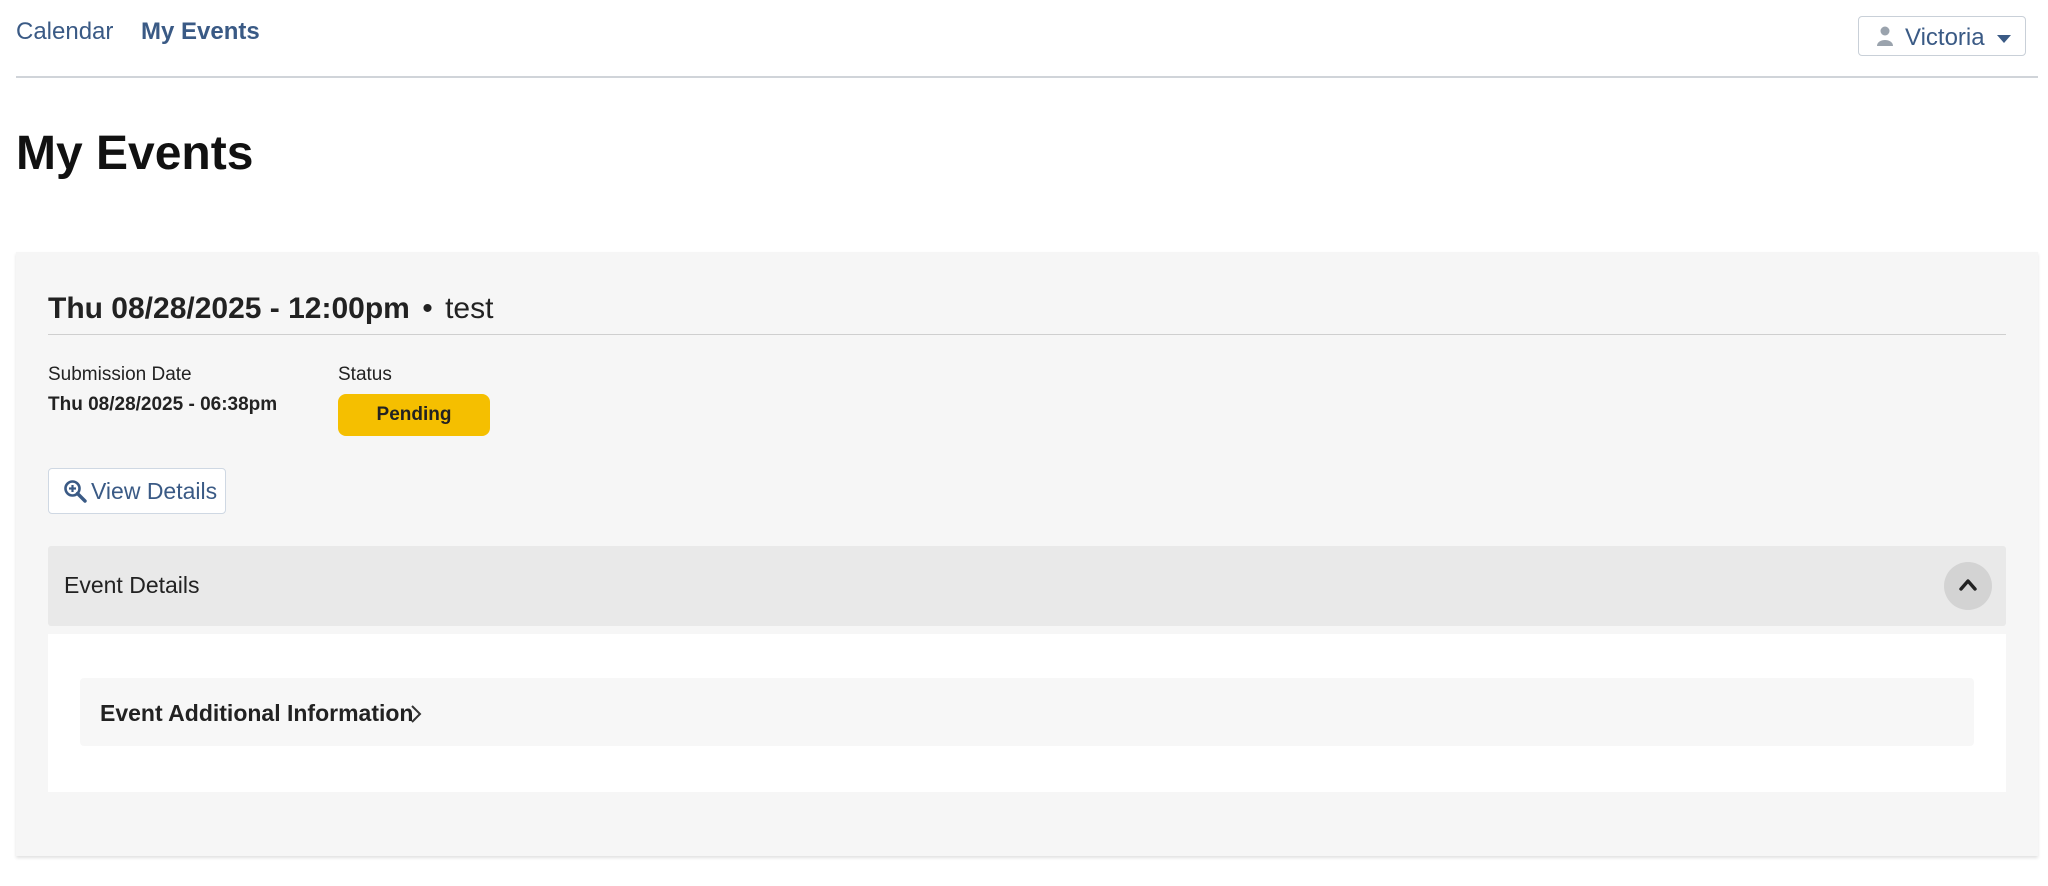 This screenshot has height=886, width=2048. Describe the element at coordinates (1027, 586) in the screenshot. I see `event-details-accordion-header: Event Details` at that location.